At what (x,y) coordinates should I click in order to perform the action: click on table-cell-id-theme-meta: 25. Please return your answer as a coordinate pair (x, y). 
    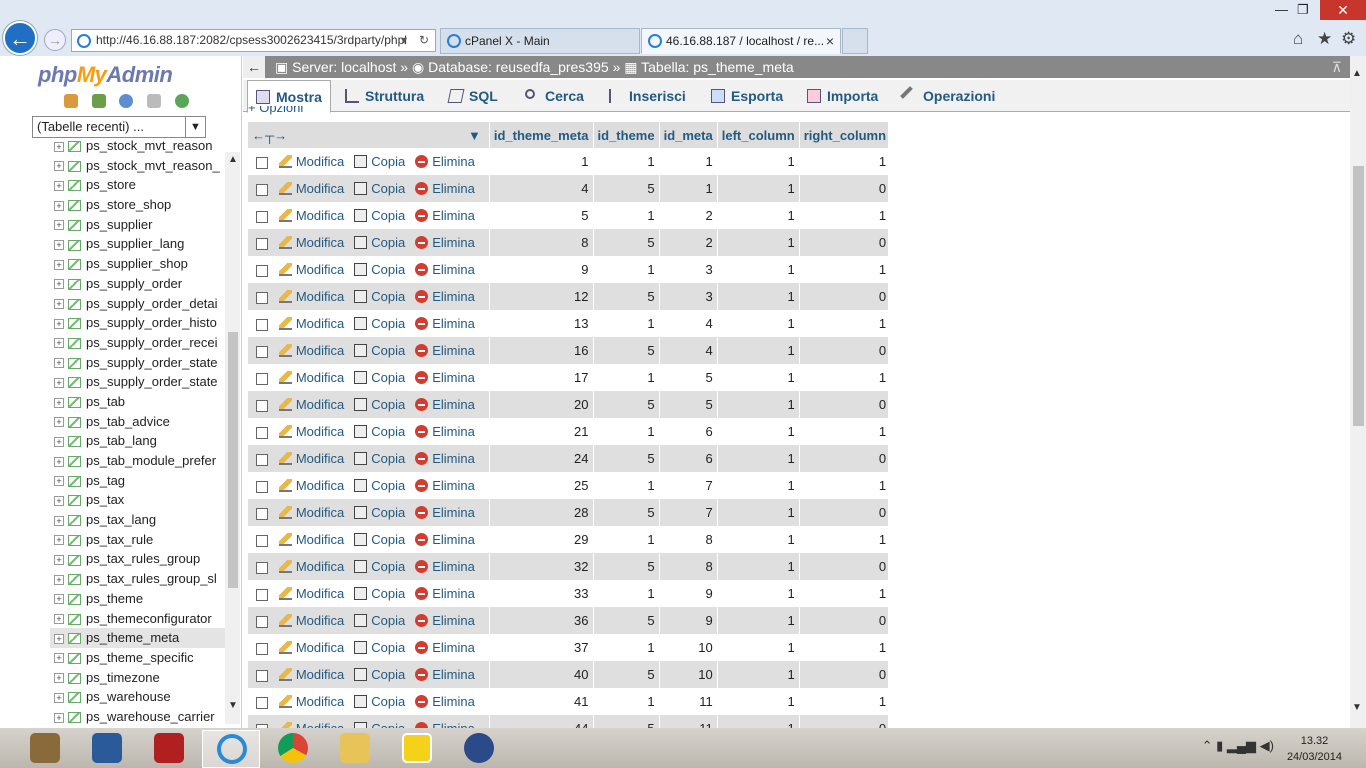
    Looking at the image, I should click on (541, 485).